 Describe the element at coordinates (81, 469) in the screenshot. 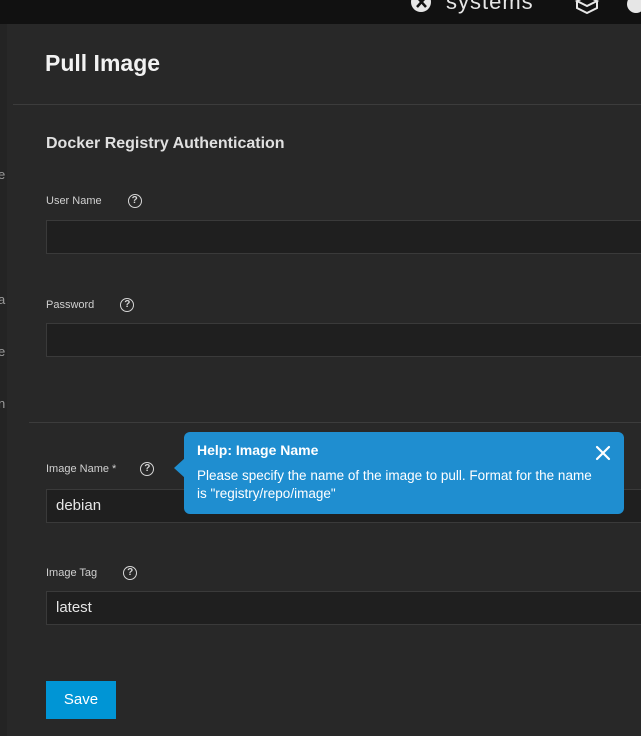

I see `image-name-label-text: Image Name *` at that location.